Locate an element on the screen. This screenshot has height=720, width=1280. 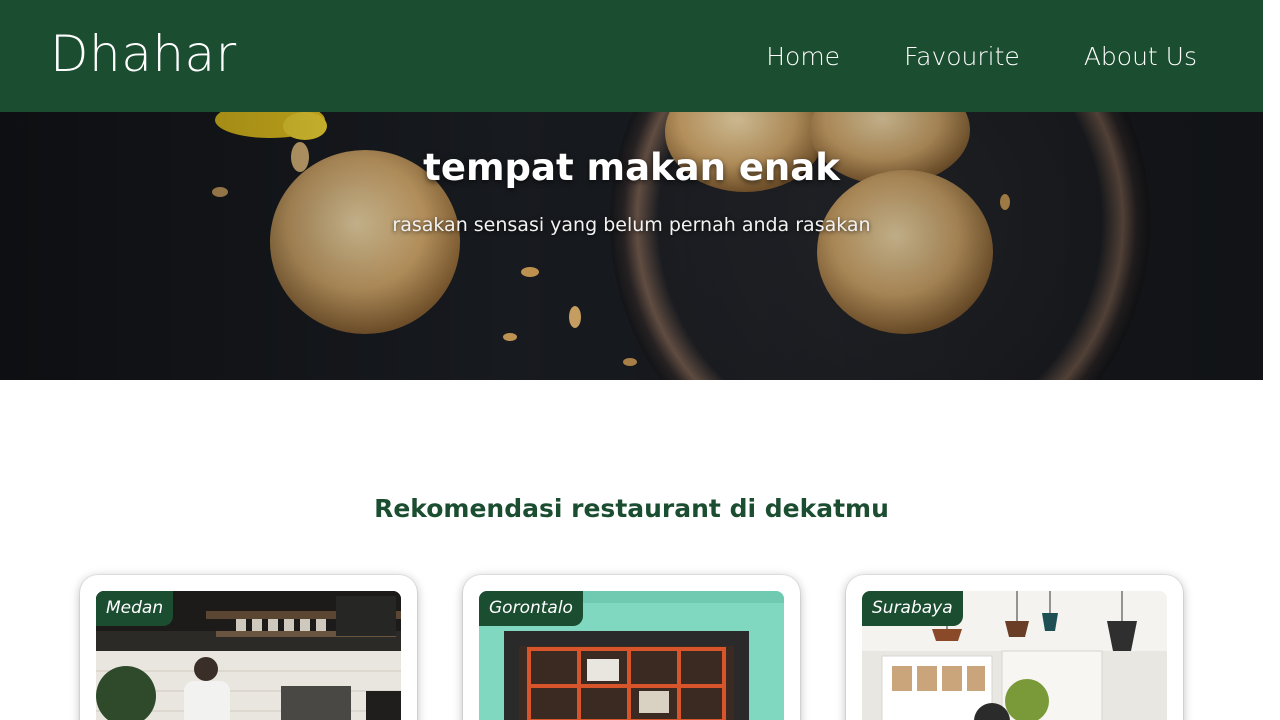
card-city-tag: Medan is located at coordinates (135, 608).